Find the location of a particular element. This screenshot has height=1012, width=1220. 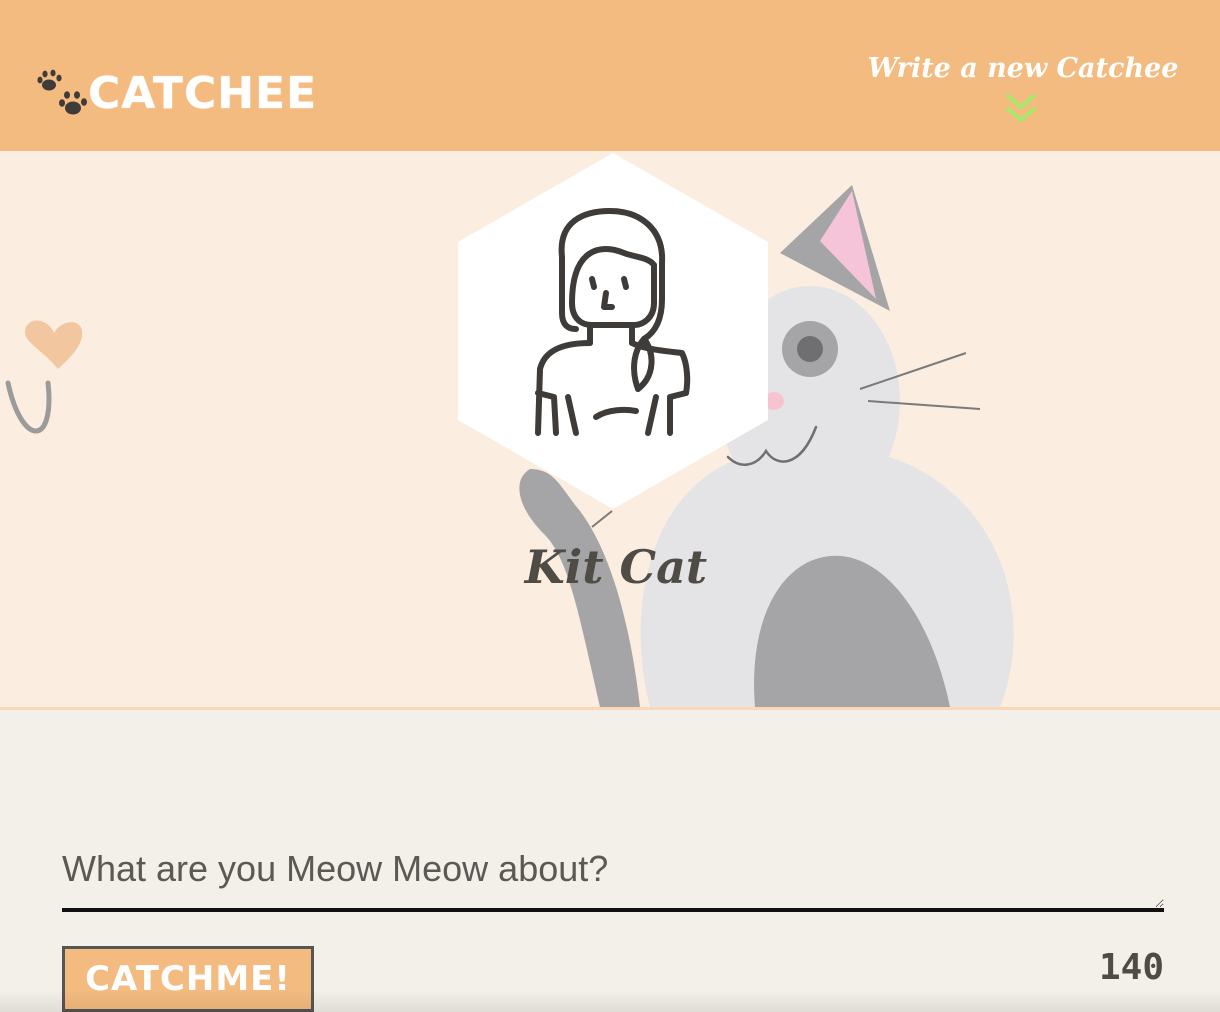

app-title: CATCHEE is located at coordinates (203, 93).